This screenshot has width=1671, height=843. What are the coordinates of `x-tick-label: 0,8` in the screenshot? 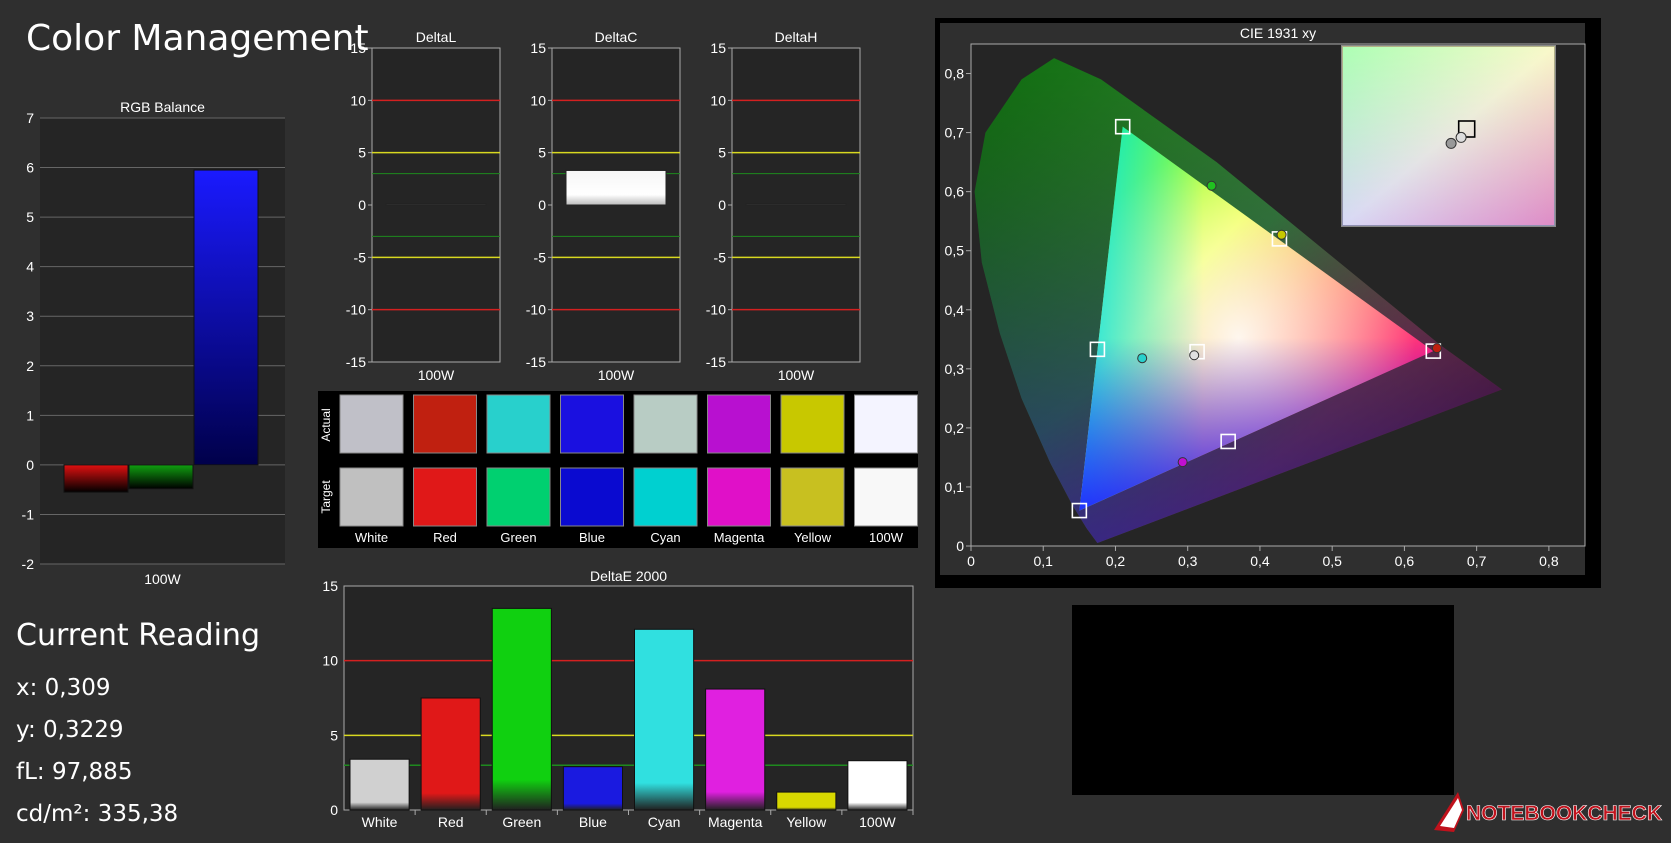 It's located at (1549, 561).